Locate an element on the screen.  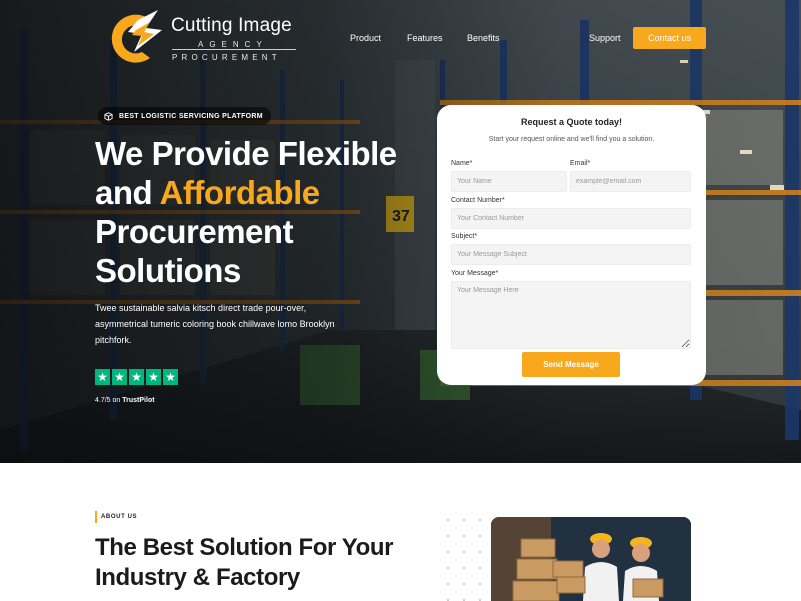
workers-image is located at coordinates (591, 559).